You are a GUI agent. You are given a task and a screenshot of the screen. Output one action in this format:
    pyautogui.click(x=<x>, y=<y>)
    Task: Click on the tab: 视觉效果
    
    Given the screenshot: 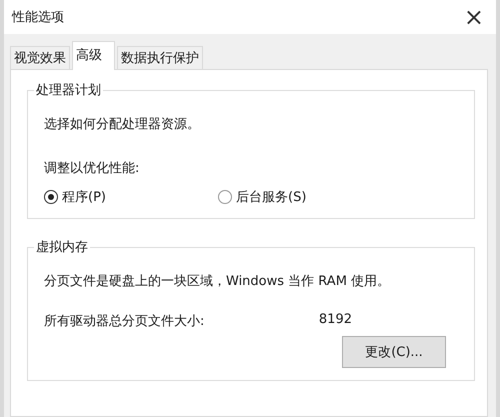 What is the action you would take?
    pyautogui.click(x=40, y=57)
    